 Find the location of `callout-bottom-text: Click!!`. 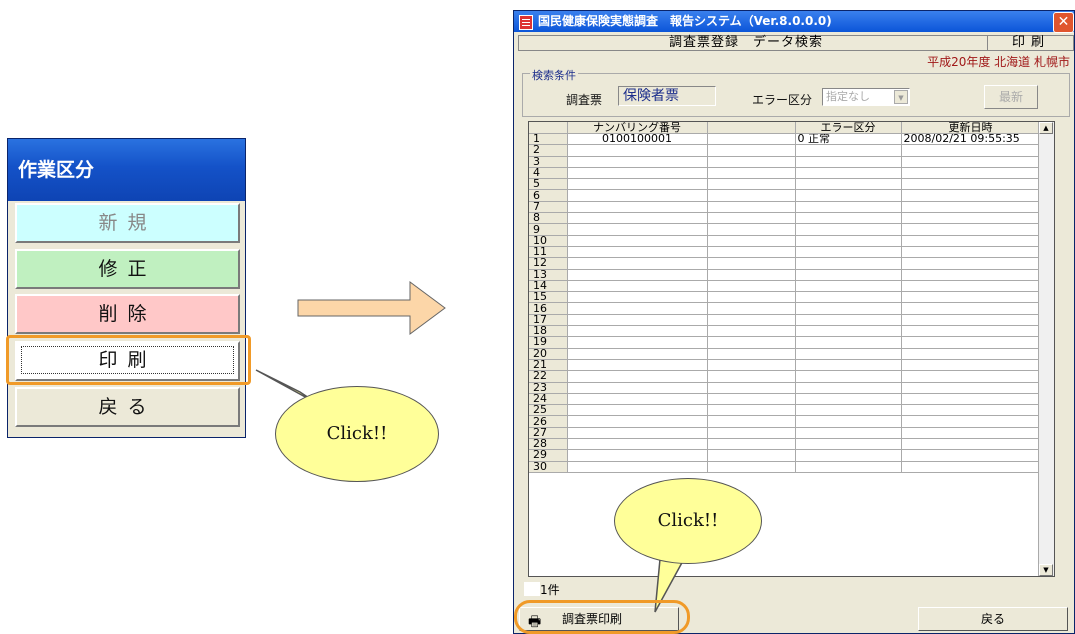

callout-bottom-text: Click!! is located at coordinates (688, 520).